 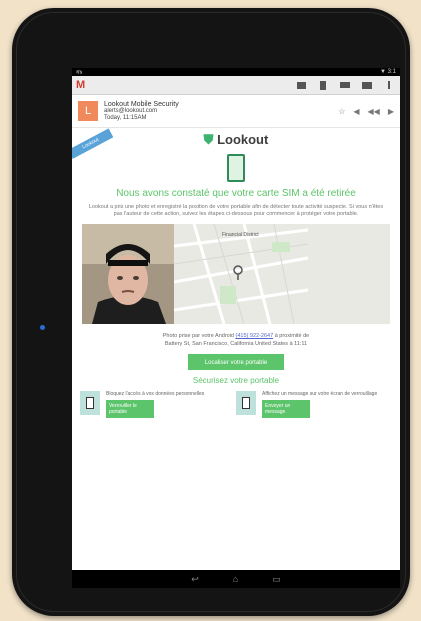 I want to click on brand-name: Lookout, so click(x=243, y=139).